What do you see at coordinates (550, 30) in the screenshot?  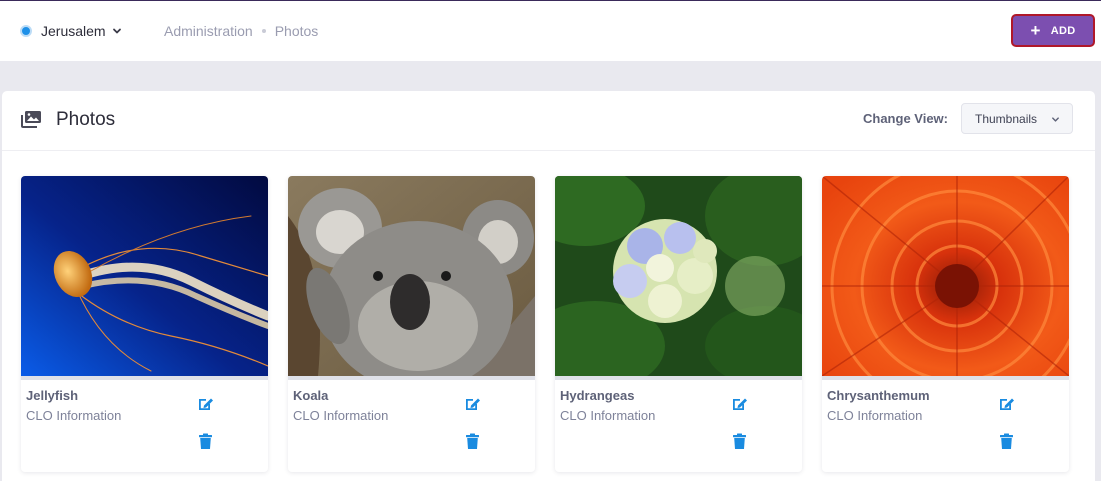 I see `top-header: Jerusalem Administration Photos + ADD` at bounding box center [550, 30].